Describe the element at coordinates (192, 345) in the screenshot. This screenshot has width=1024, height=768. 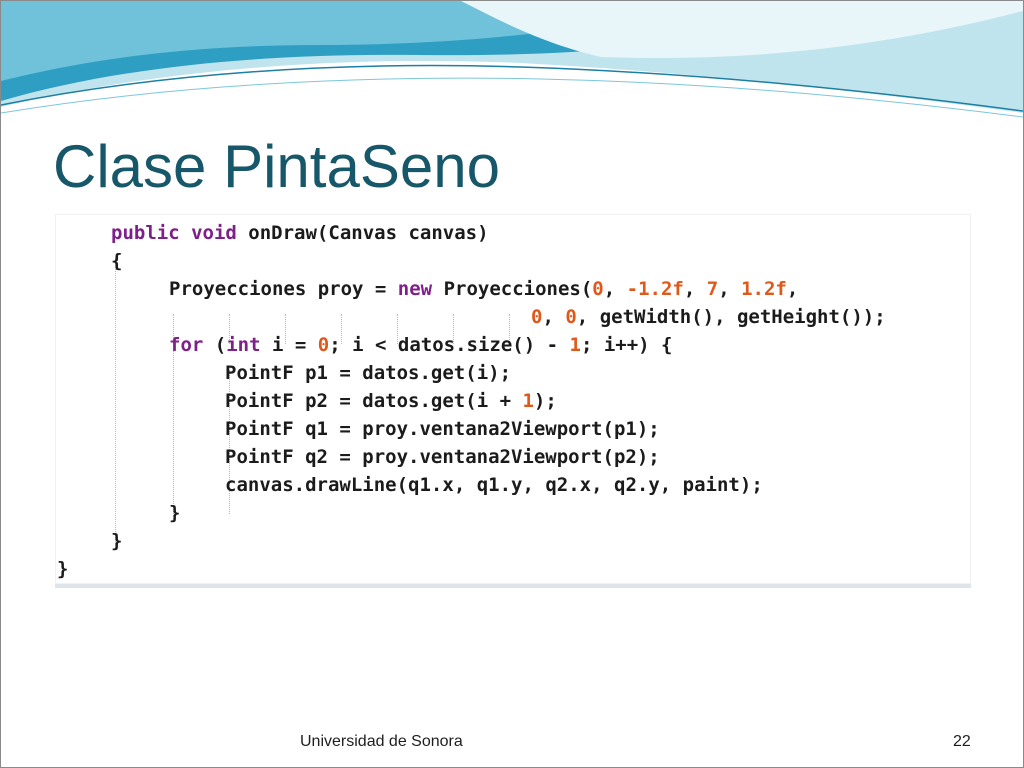
I see `code-token: for` at that location.